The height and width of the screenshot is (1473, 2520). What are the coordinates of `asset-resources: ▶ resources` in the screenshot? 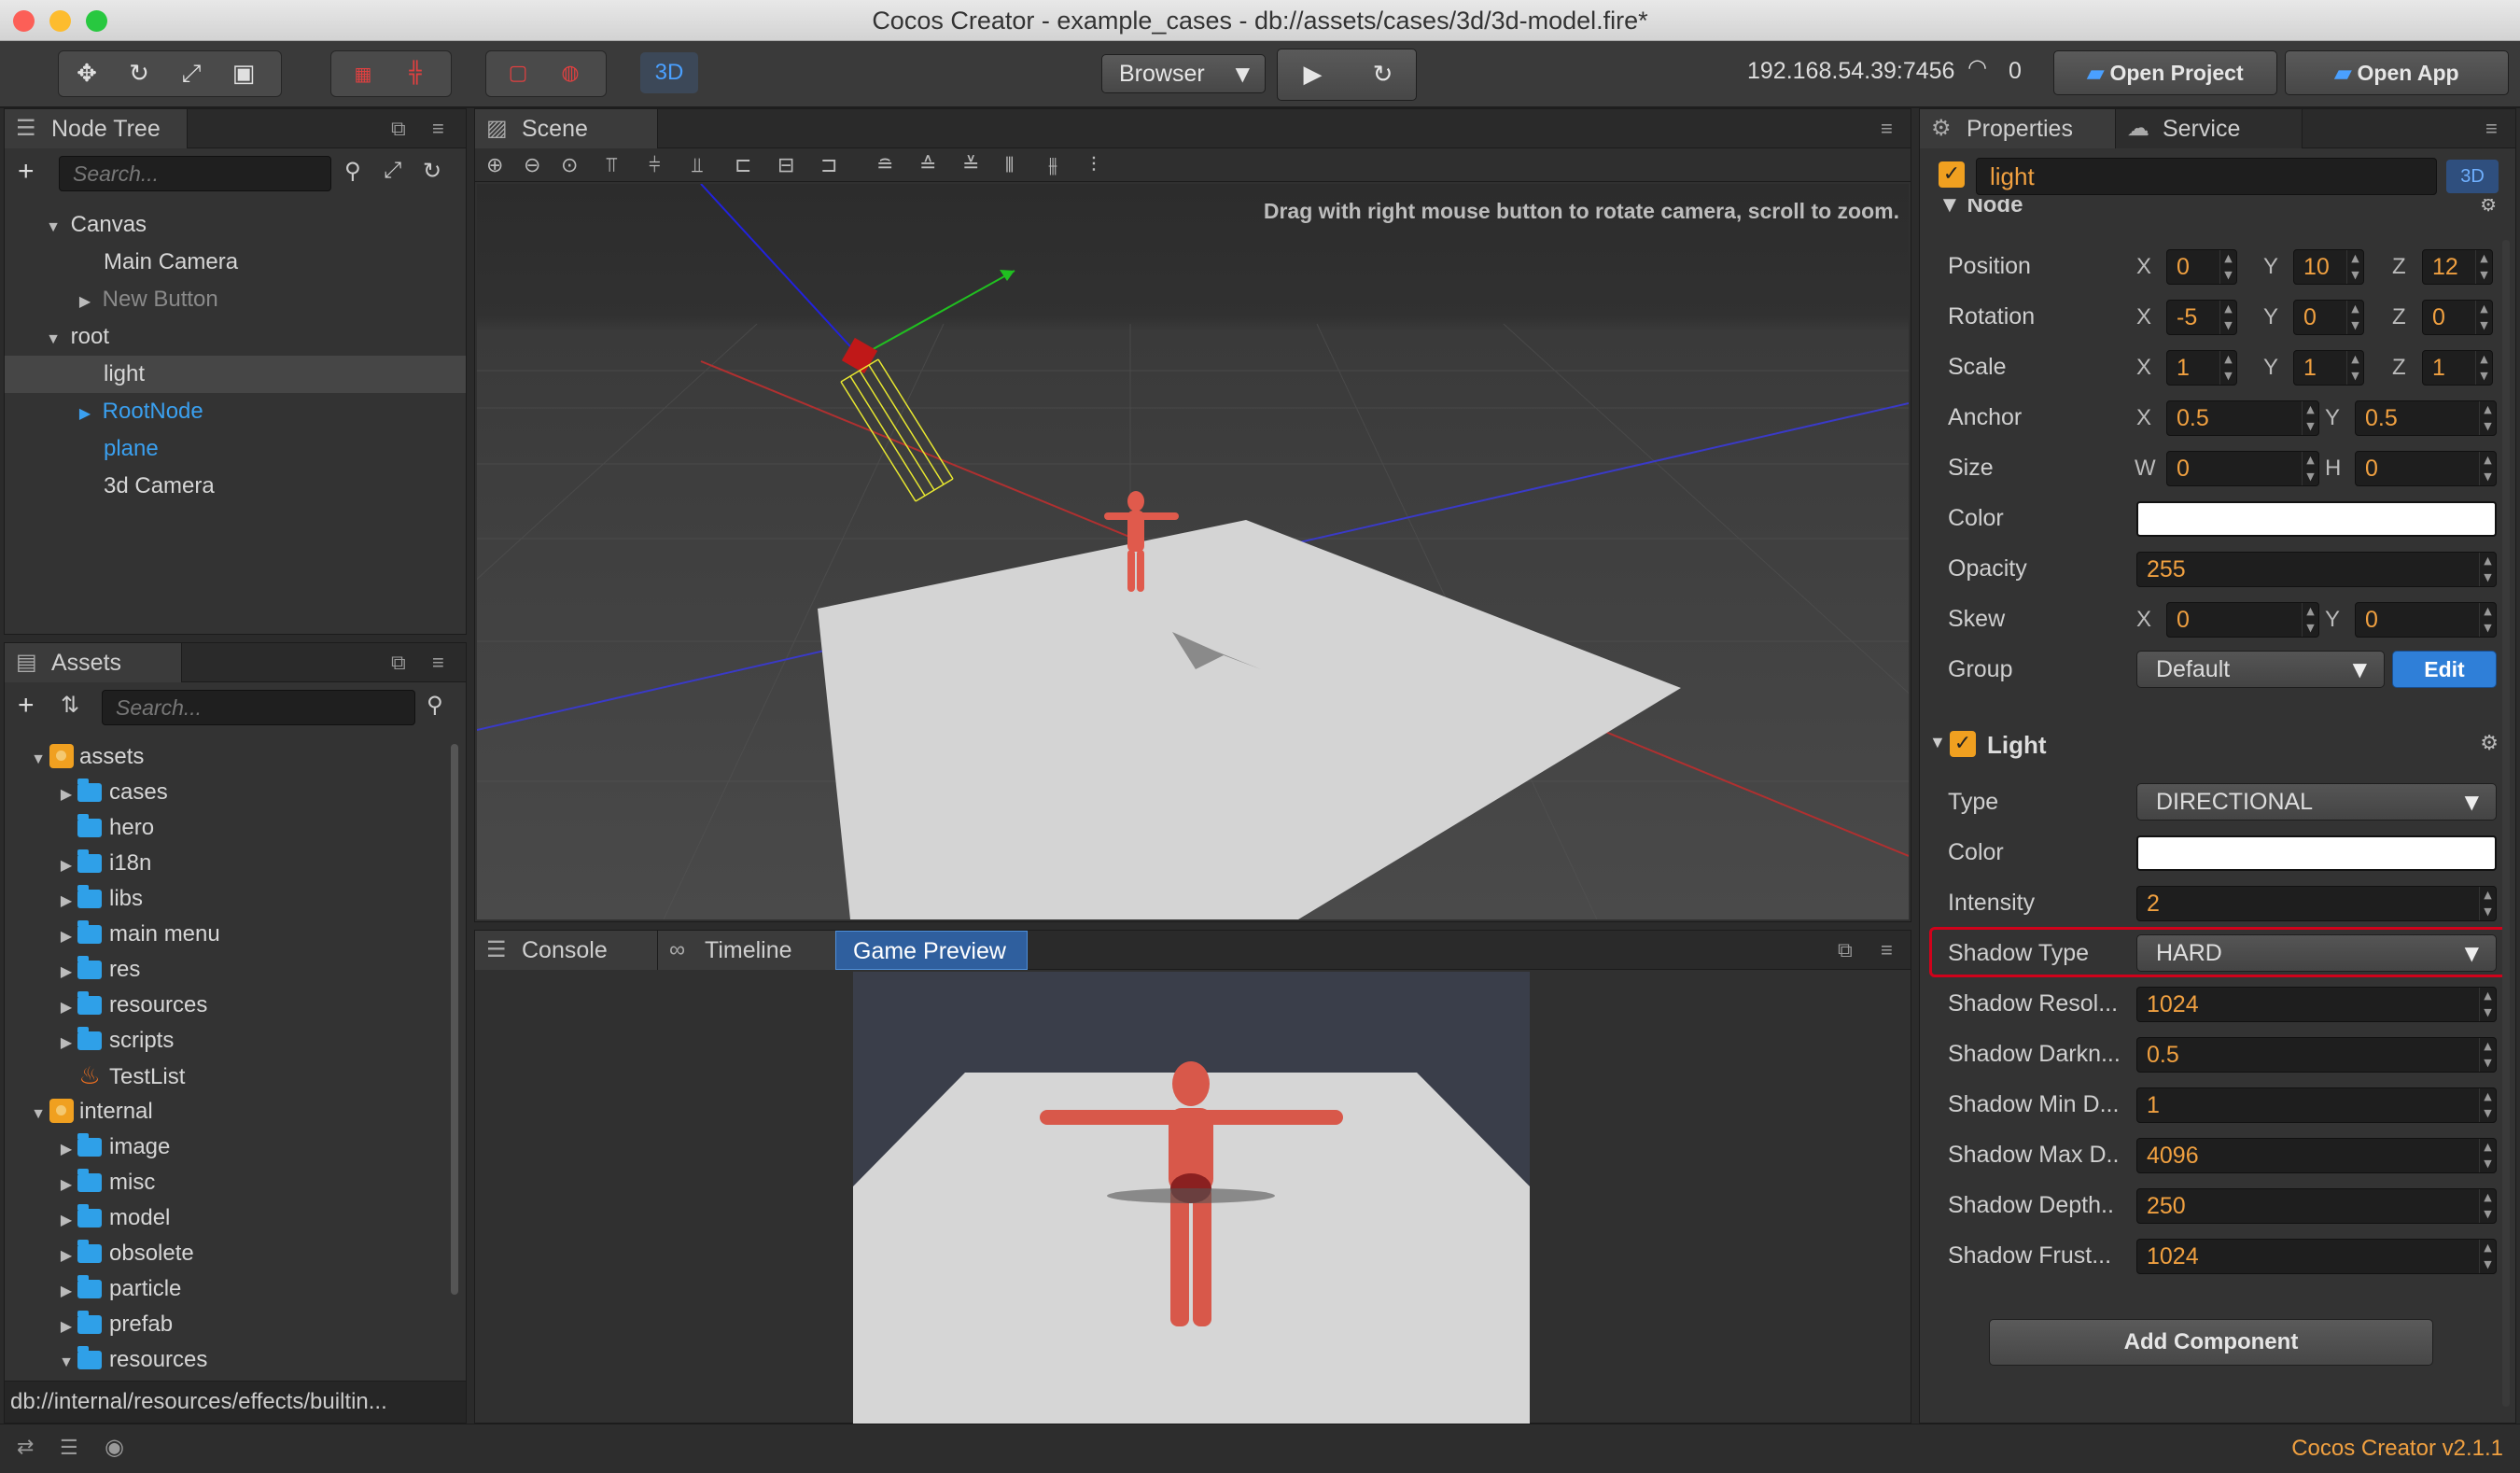 It's located at (131, 1005).